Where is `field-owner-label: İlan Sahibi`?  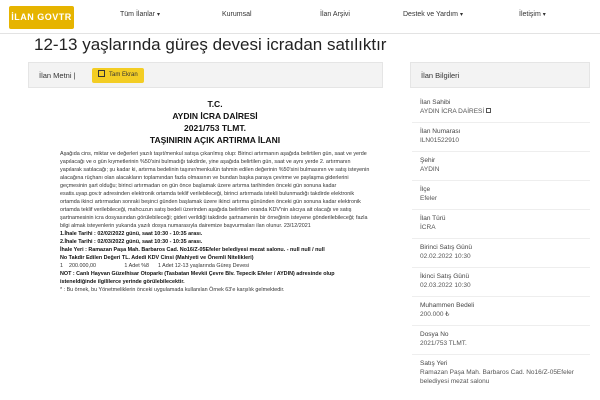 field-owner-label: İlan Sahibi is located at coordinates (435, 102).